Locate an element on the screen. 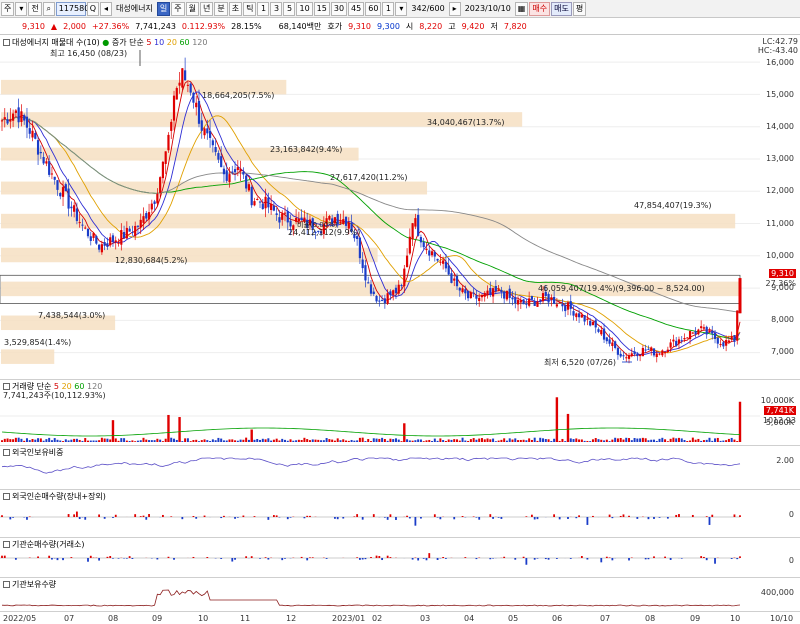 The width and height of the screenshot is (800, 624). period-second-button: 초 is located at coordinates (235, 8).